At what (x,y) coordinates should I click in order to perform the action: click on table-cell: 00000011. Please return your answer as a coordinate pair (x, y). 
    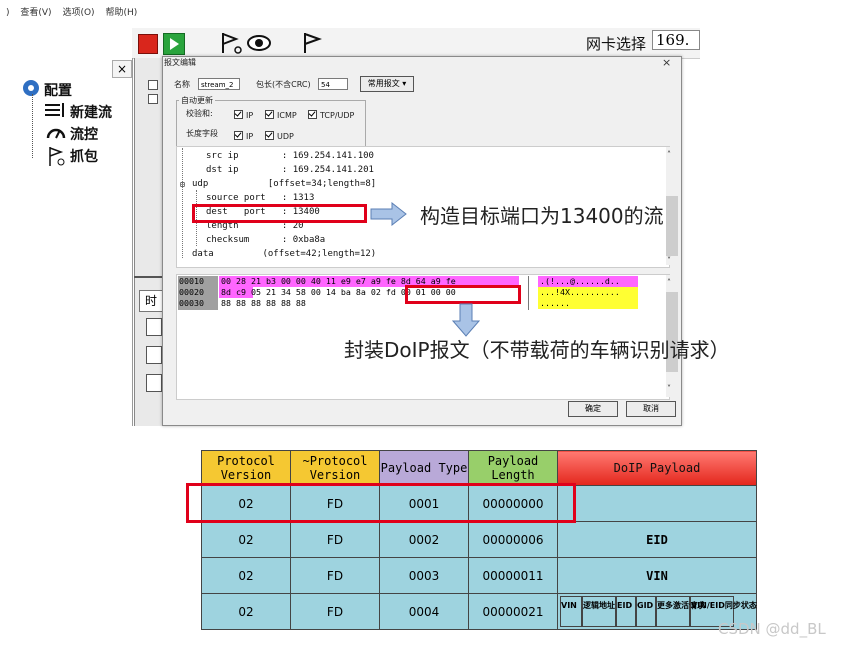
    Looking at the image, I should click on (513, 575).